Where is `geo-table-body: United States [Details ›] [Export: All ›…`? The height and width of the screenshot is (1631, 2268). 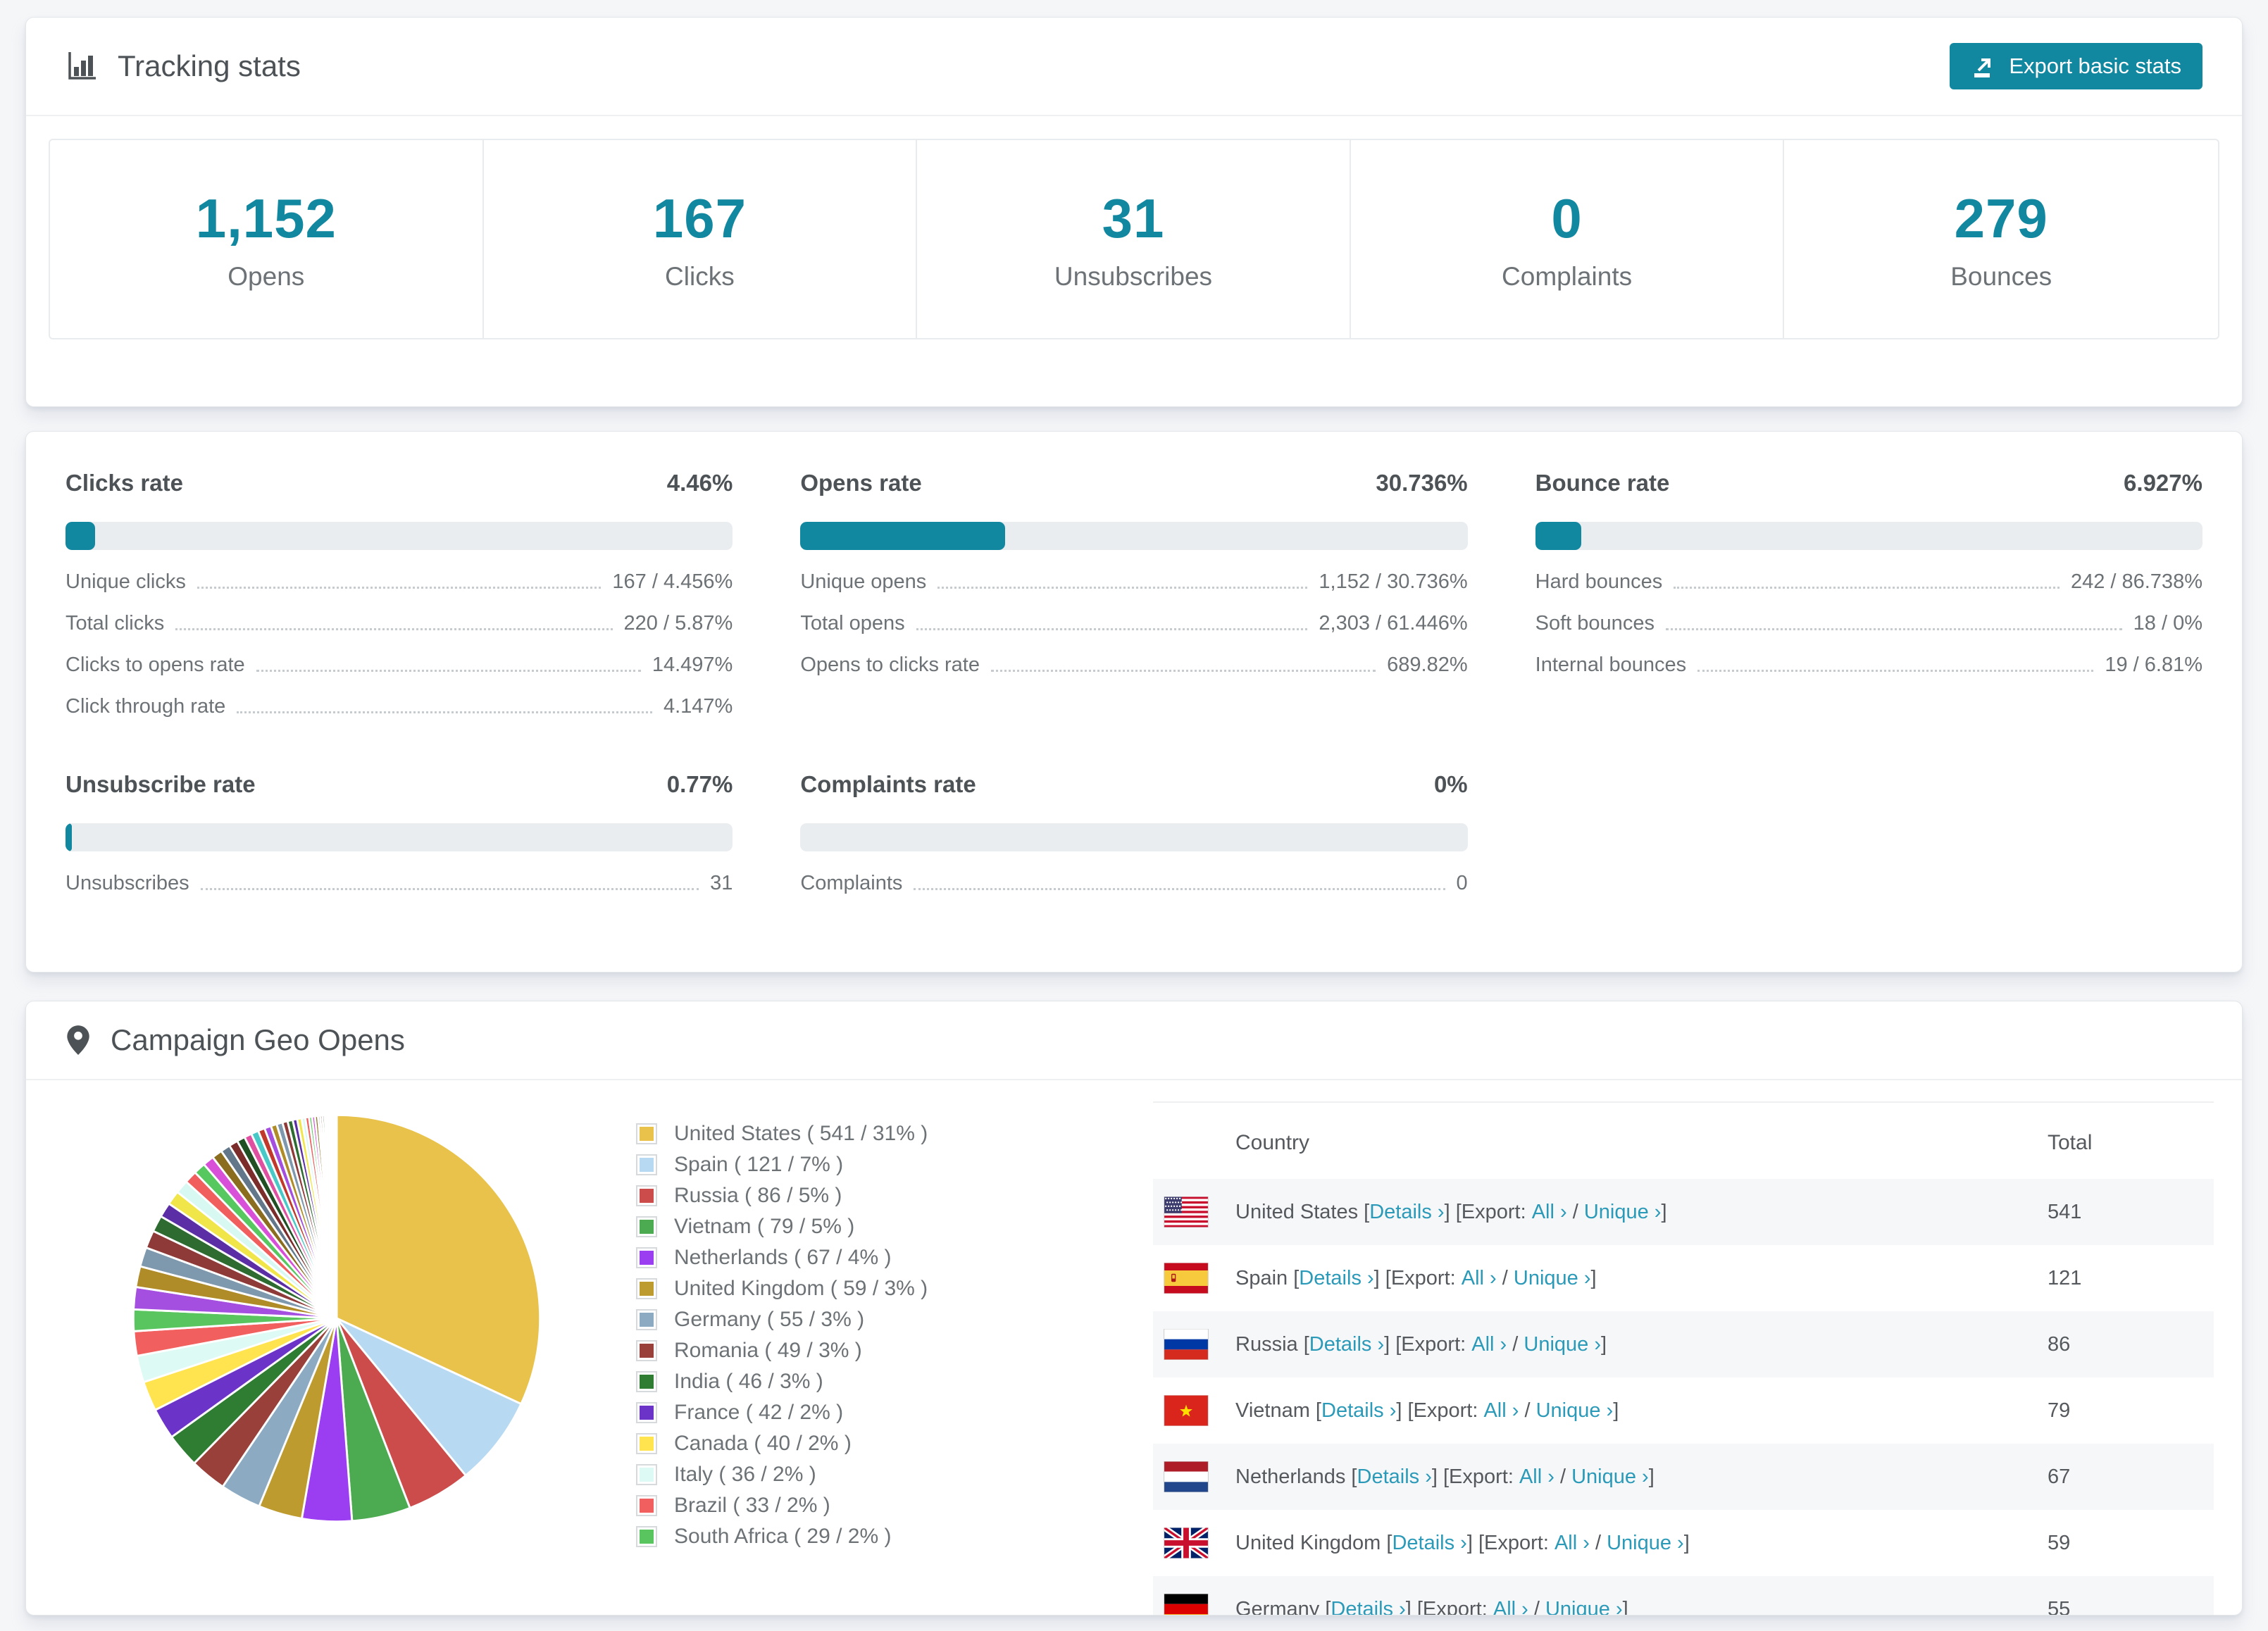 geo-table-body: United States [Details ›] [Export: All ›… is located at coordinates (1684, 1397).